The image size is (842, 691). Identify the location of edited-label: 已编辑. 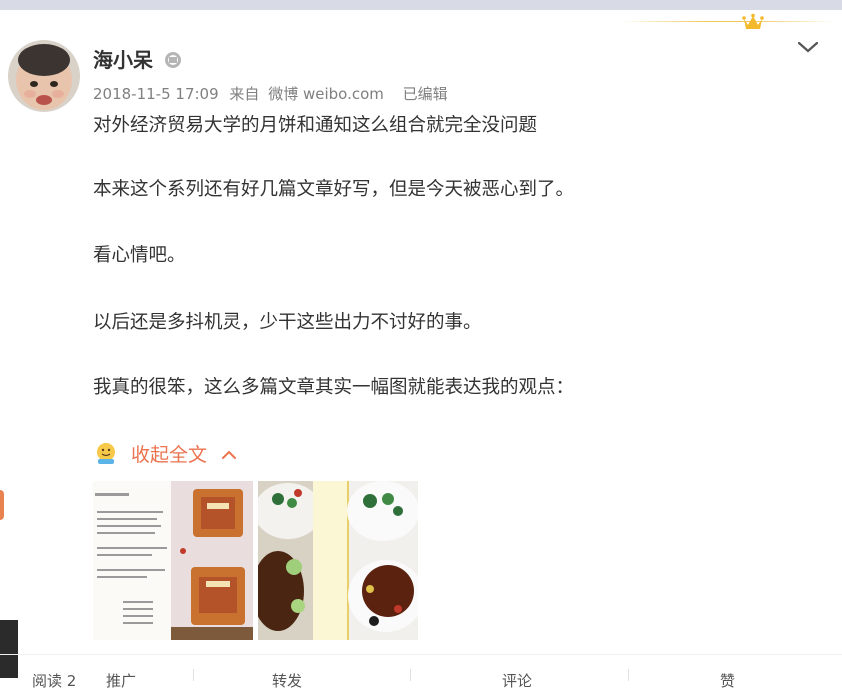
(425, 94).